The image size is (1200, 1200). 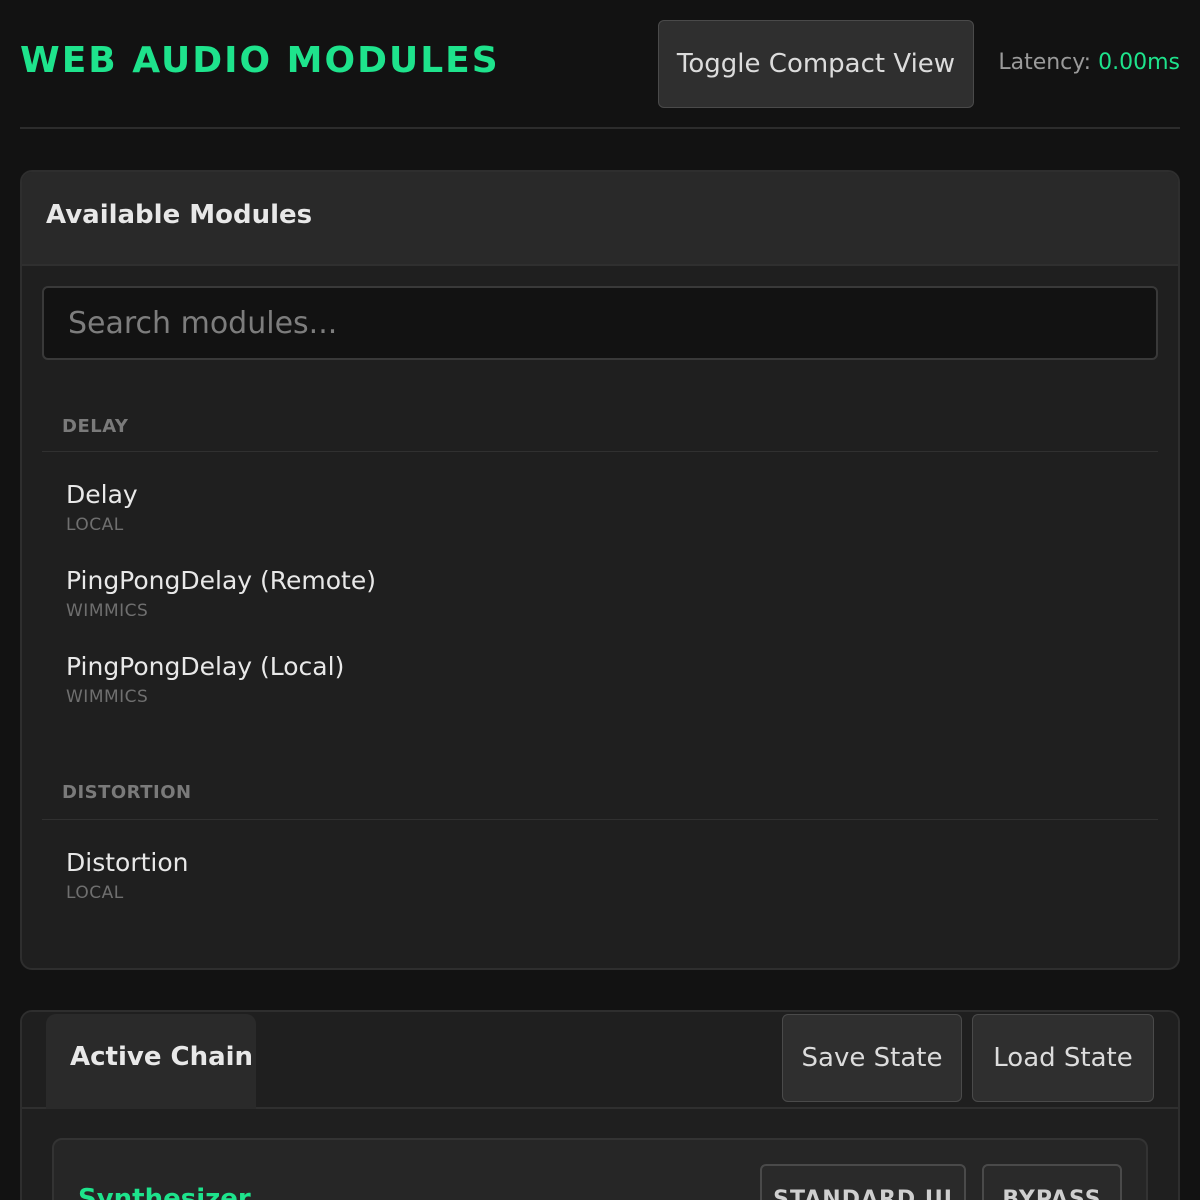 I want to click on module-name: PingPongDelay (Remote), so click(x=221, y=580).